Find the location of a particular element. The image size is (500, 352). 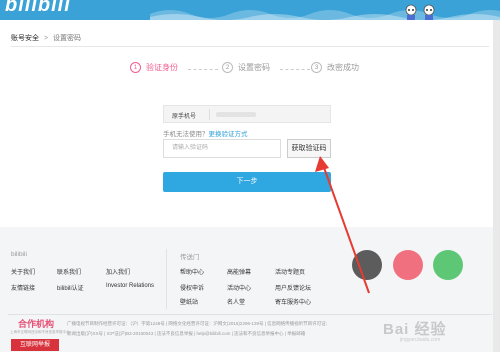

hint-text: 手机无法使用？ is located at coordinates (186, 134).